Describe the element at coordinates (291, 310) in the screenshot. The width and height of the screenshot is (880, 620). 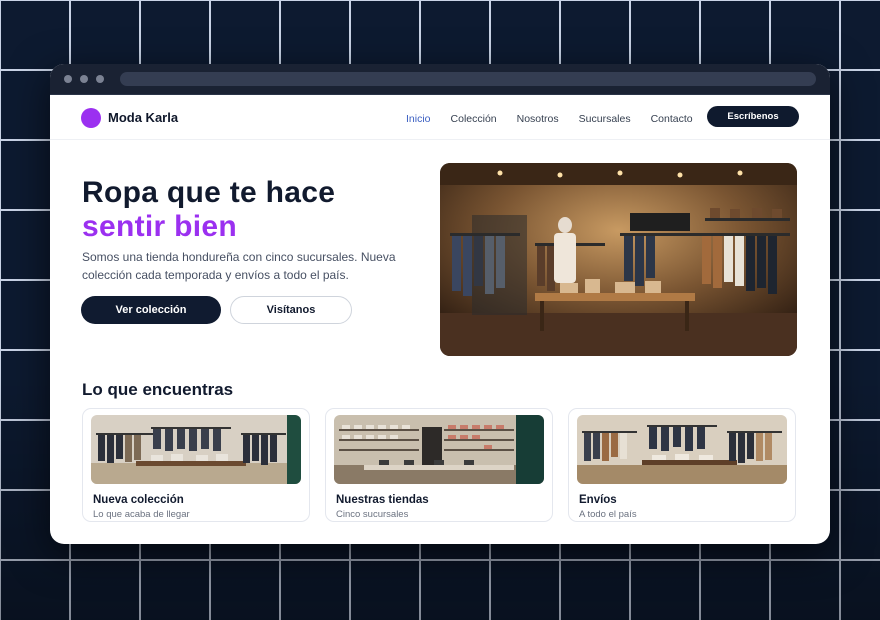
I see `visit-us-button: Visítanos` at that location.